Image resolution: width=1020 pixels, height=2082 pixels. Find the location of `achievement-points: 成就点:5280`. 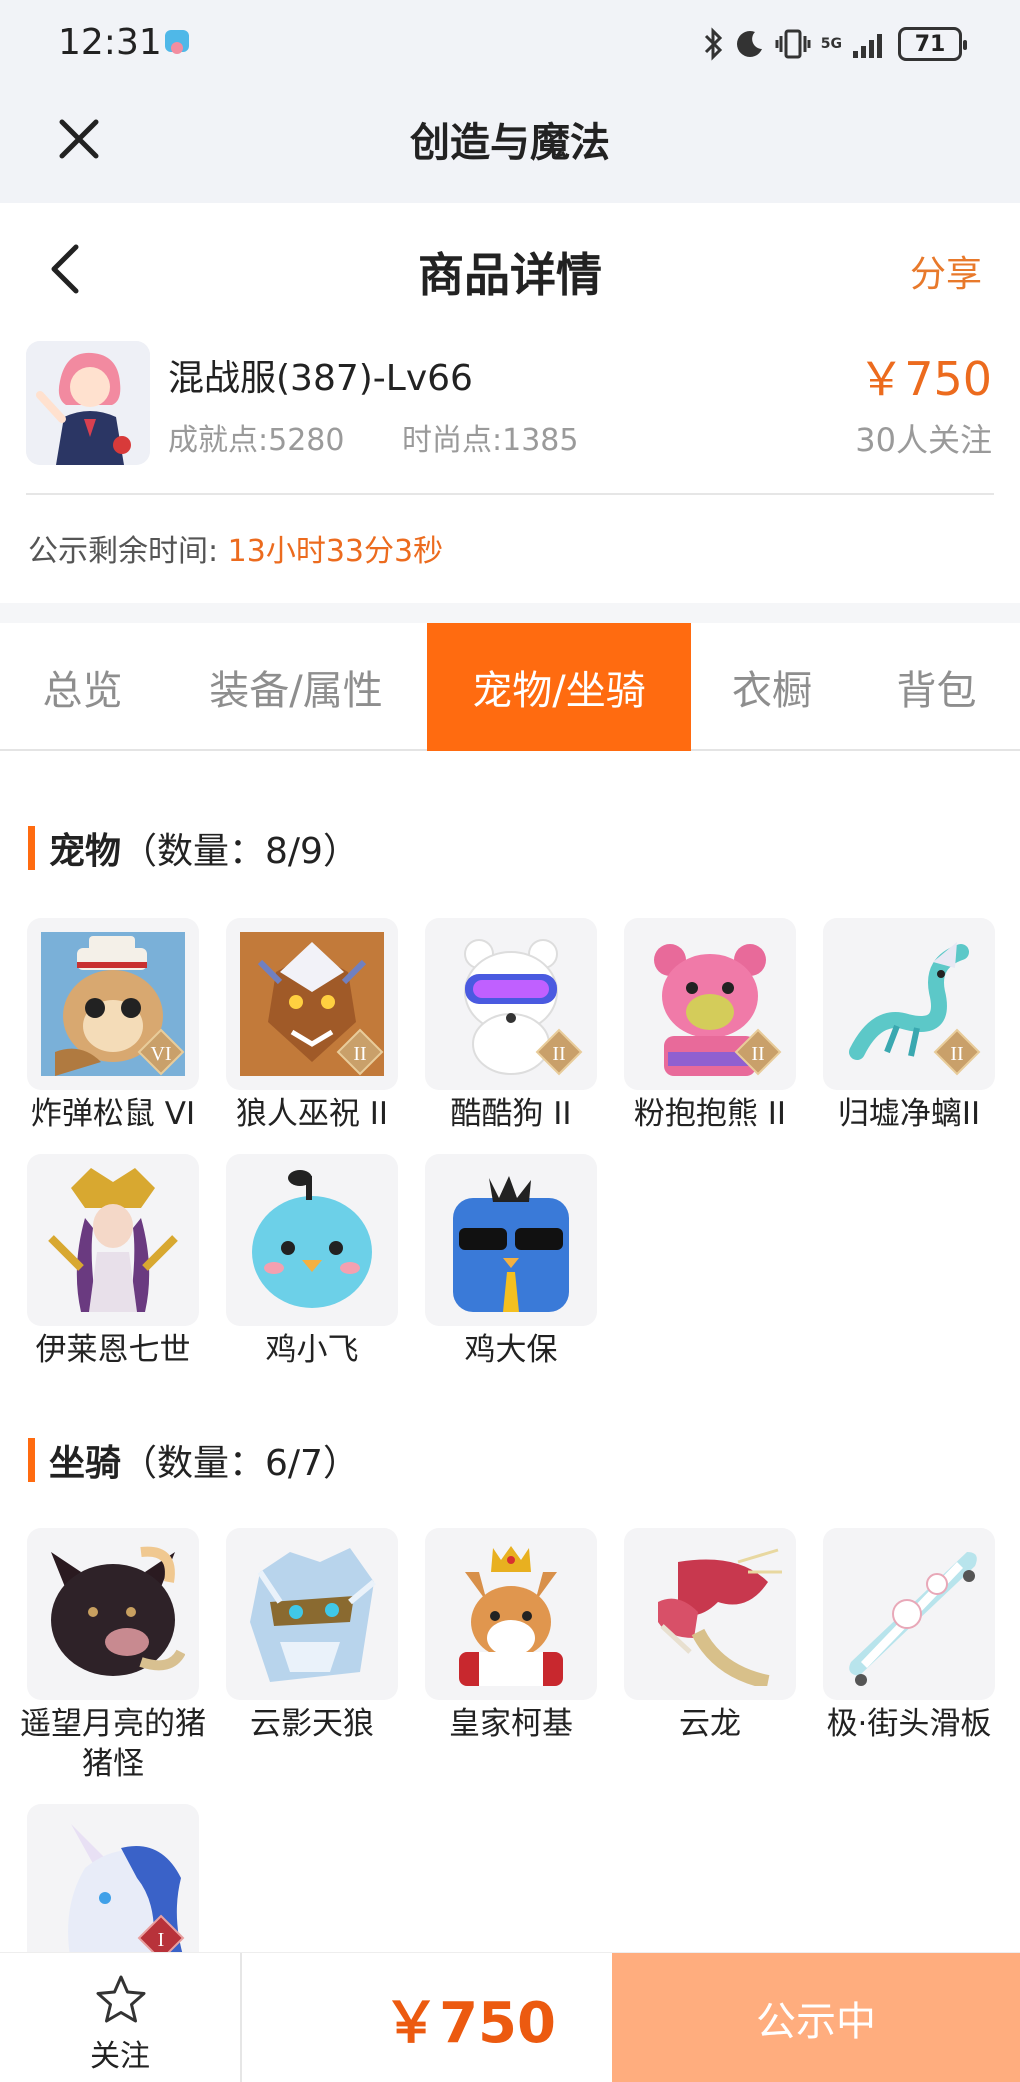

achievement-points: 成就点:5280 is located at coordinates (256, 440).